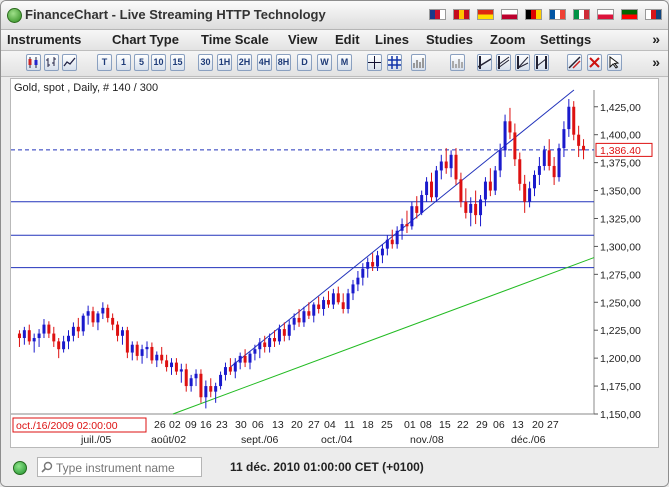 Image resolution: width=669 pixels, height=487 pixels. Describe the element at coordinates (394, 62) in the screenshot. I see `grid-button` at that location.